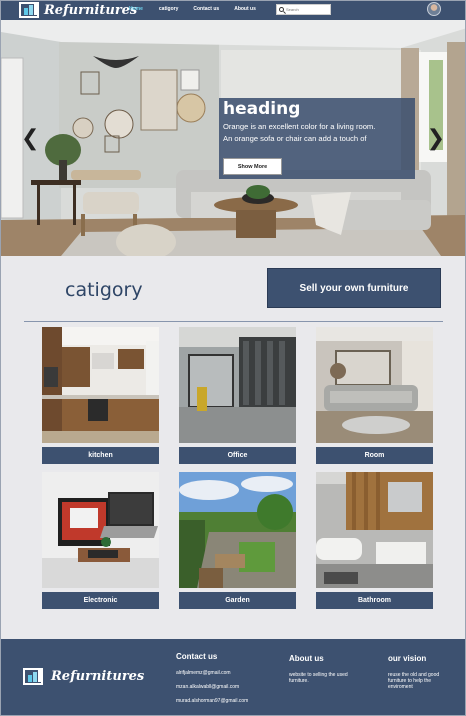  What do you see at coordinates (245, 9) in the screenshot?
I see `nav-link-about: About us` at bounding box center [245, 9].